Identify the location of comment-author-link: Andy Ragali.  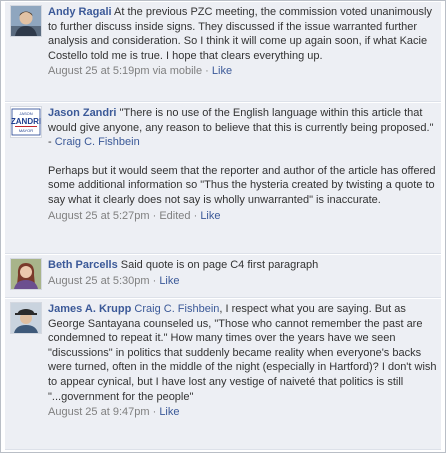
(80, 12).